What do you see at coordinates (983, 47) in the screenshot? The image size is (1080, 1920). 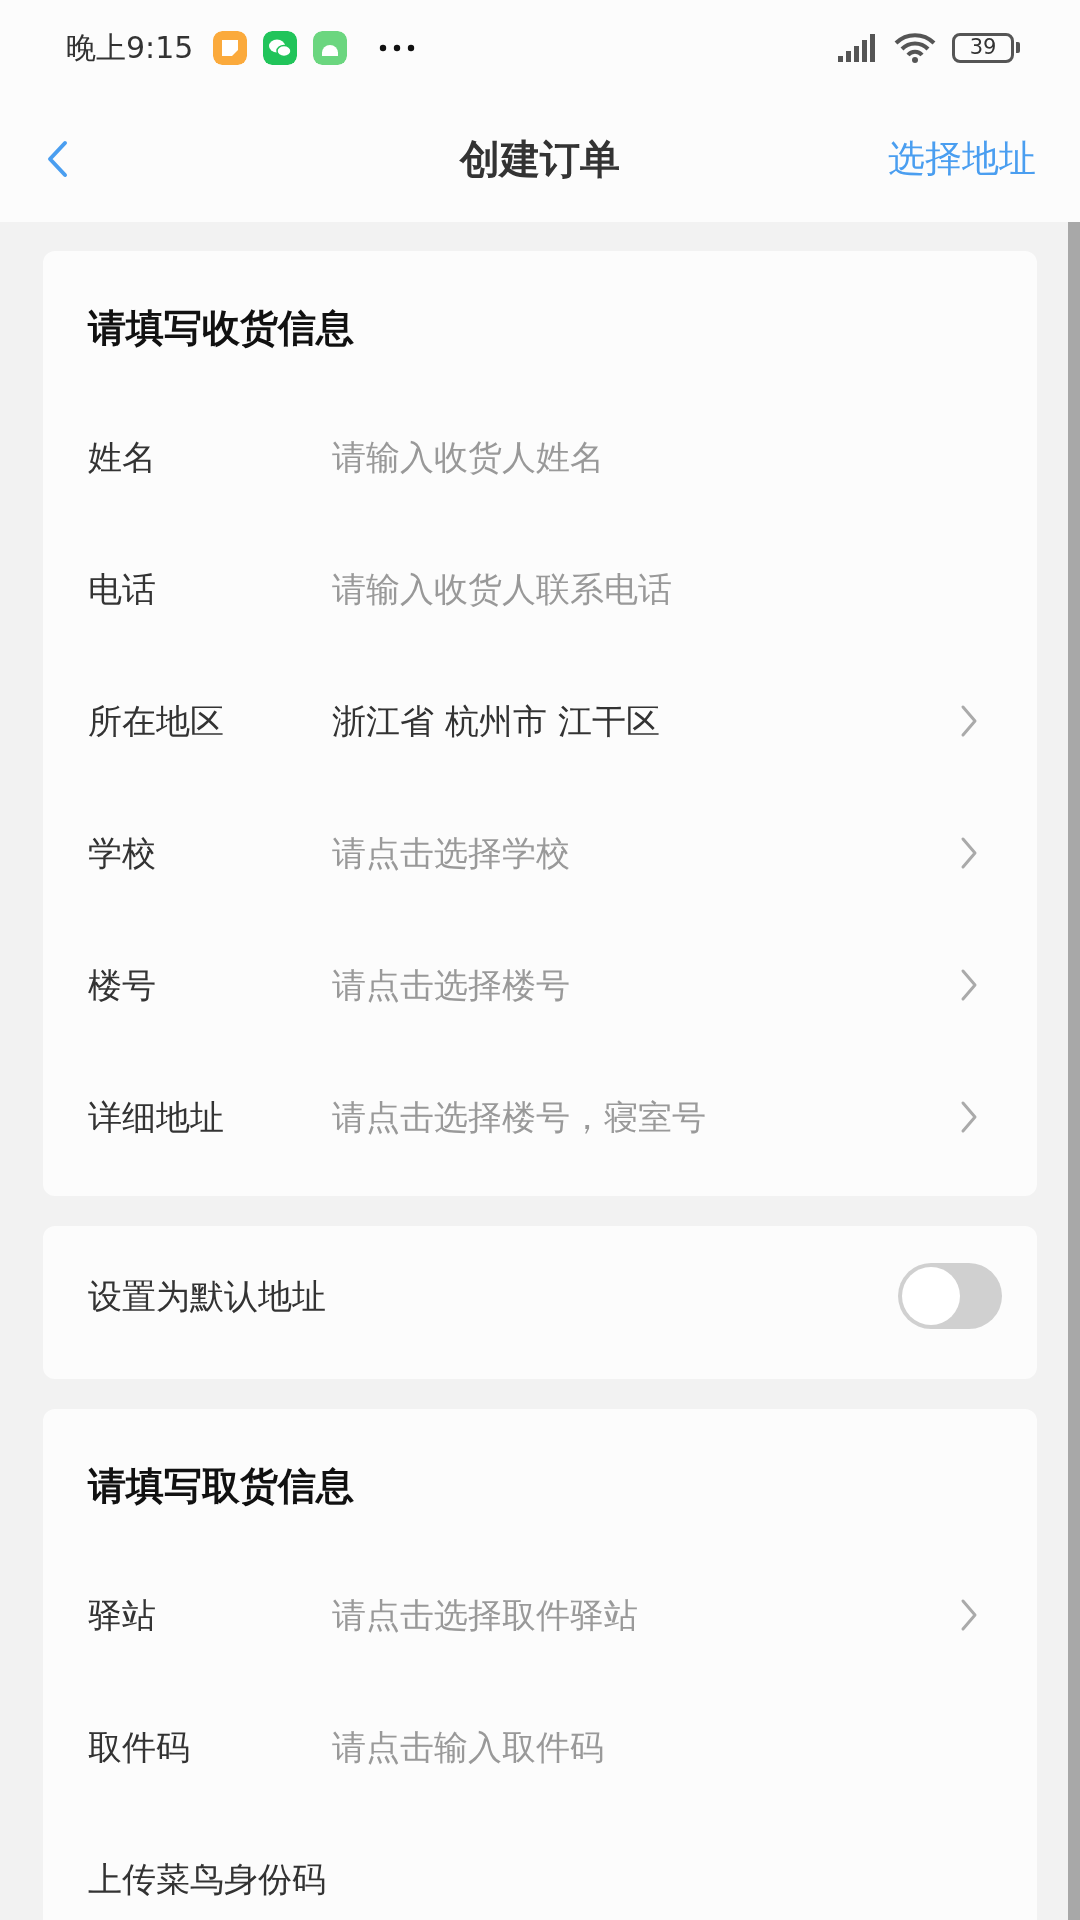 I see `battery-indicator: 39` at bounding box center [983, 47].